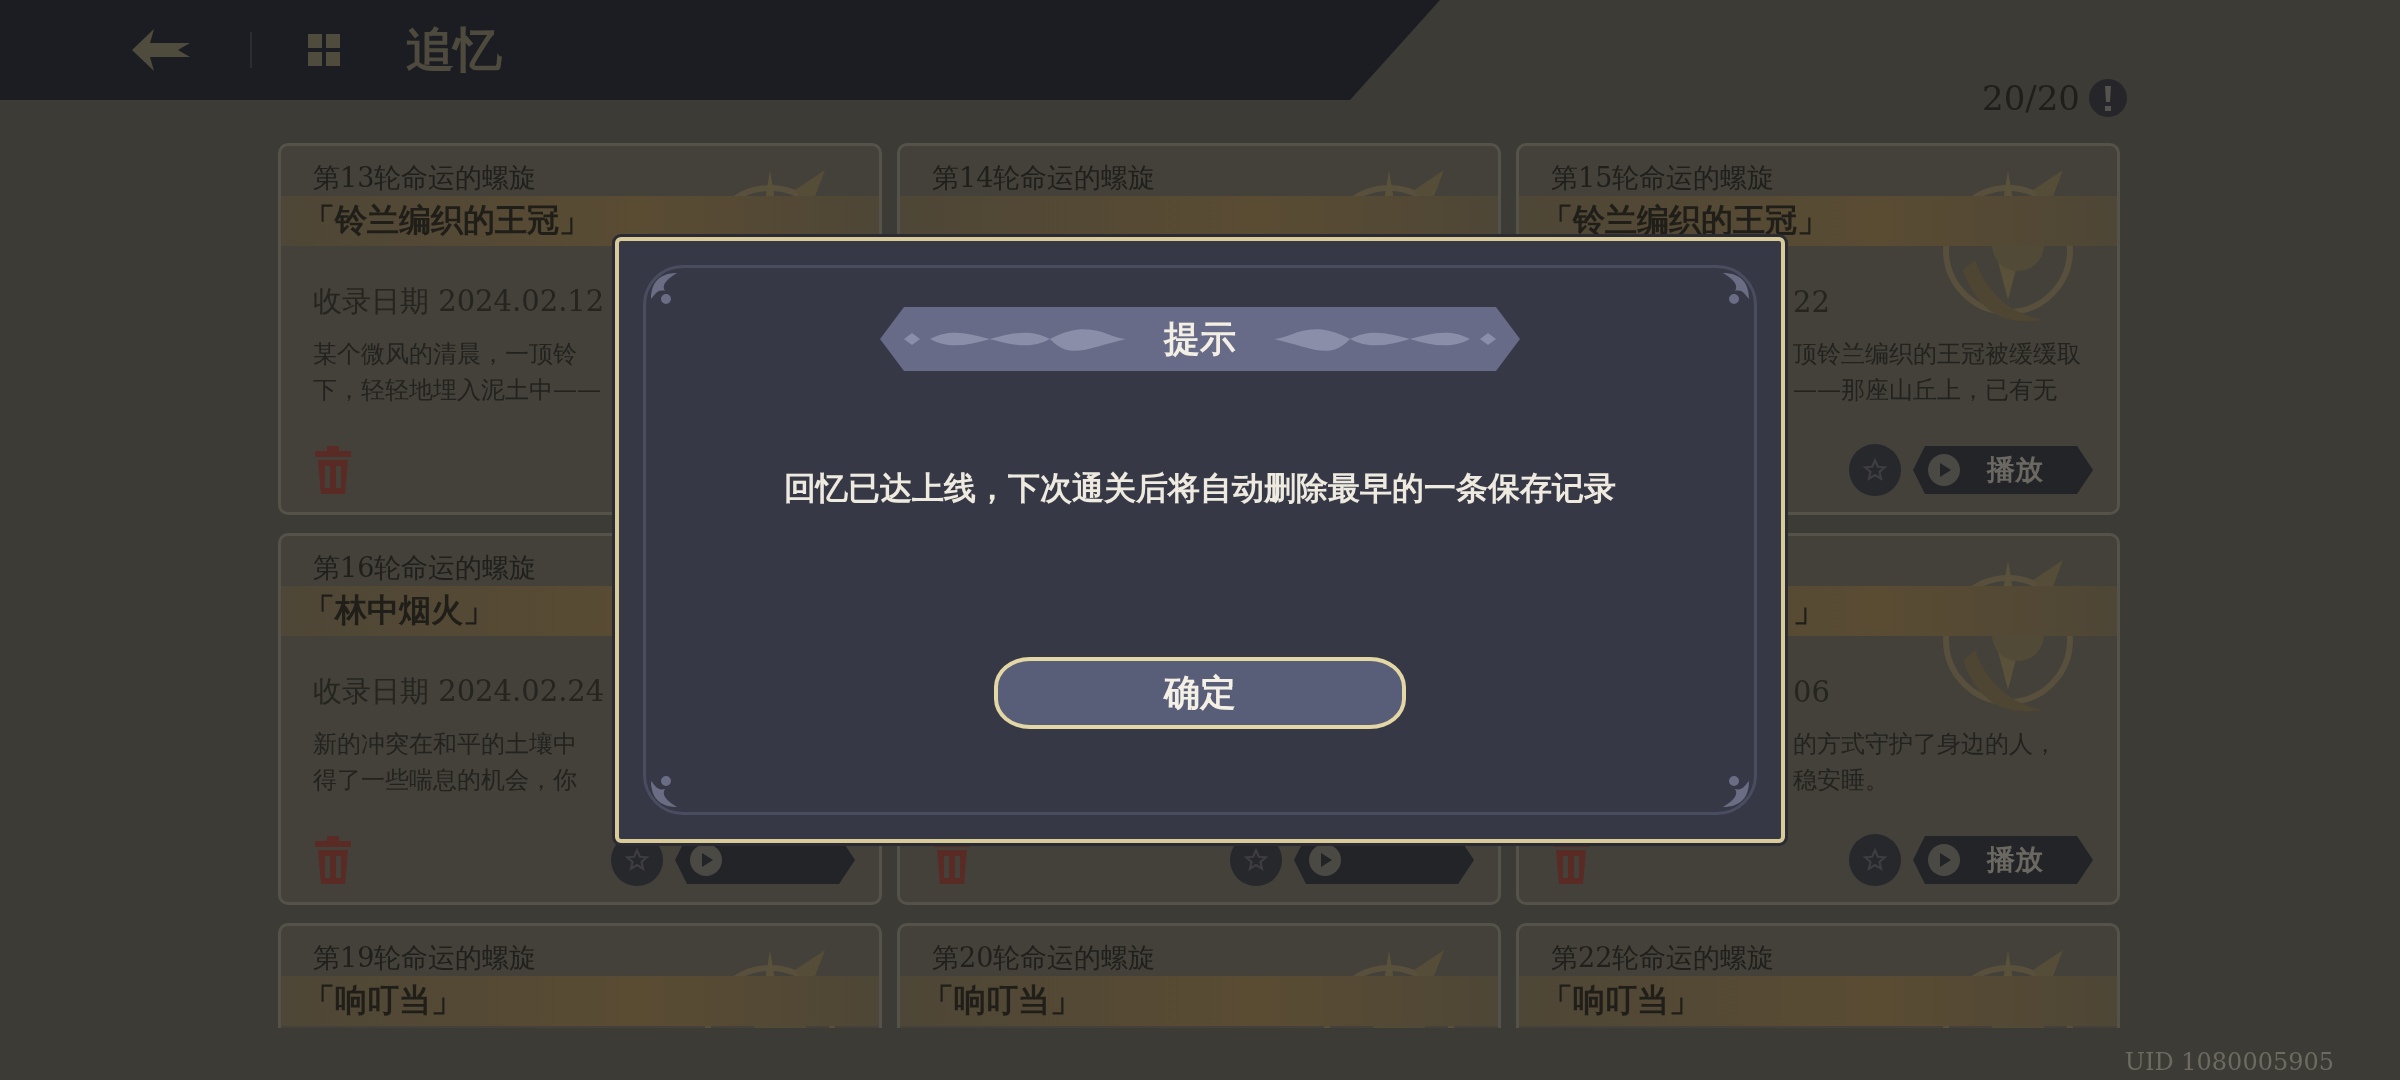 This screenshot has height=1080, width=2400. What do you see at coordinates (1809, 610) in the screenshot?
I see `card-subtitle: 」` at bounding box center [1809, 610].